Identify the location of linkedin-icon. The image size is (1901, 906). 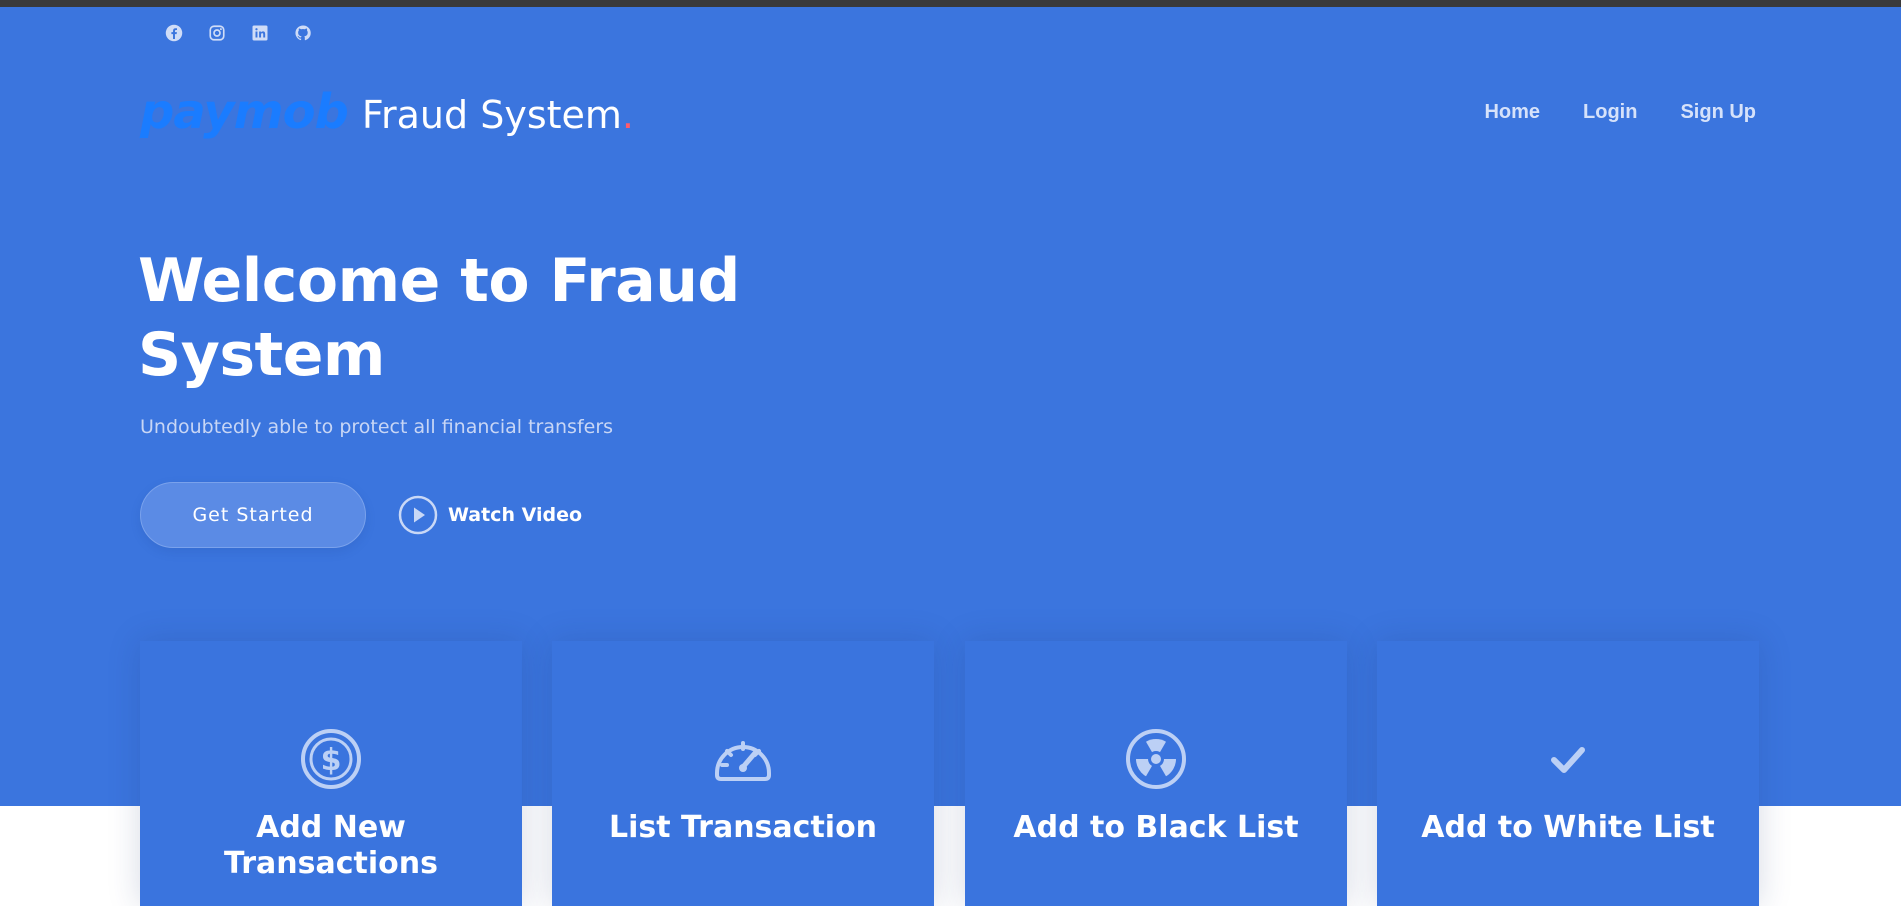
(260, 33).